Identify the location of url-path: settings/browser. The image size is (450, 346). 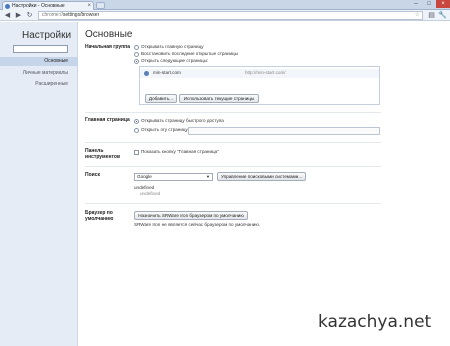
(81, 15).